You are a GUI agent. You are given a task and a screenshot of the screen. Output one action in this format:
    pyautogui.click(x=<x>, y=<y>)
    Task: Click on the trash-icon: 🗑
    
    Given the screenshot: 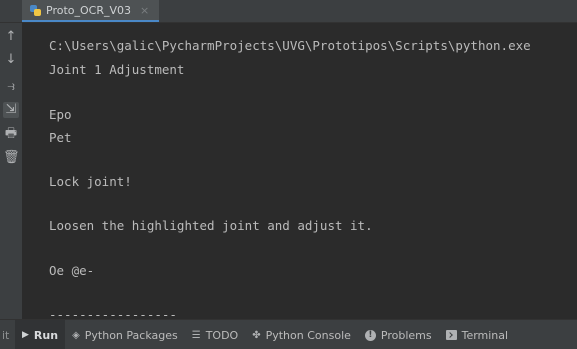 What is the action you would take?
    pyautogui.click(x=11, y=158)
    